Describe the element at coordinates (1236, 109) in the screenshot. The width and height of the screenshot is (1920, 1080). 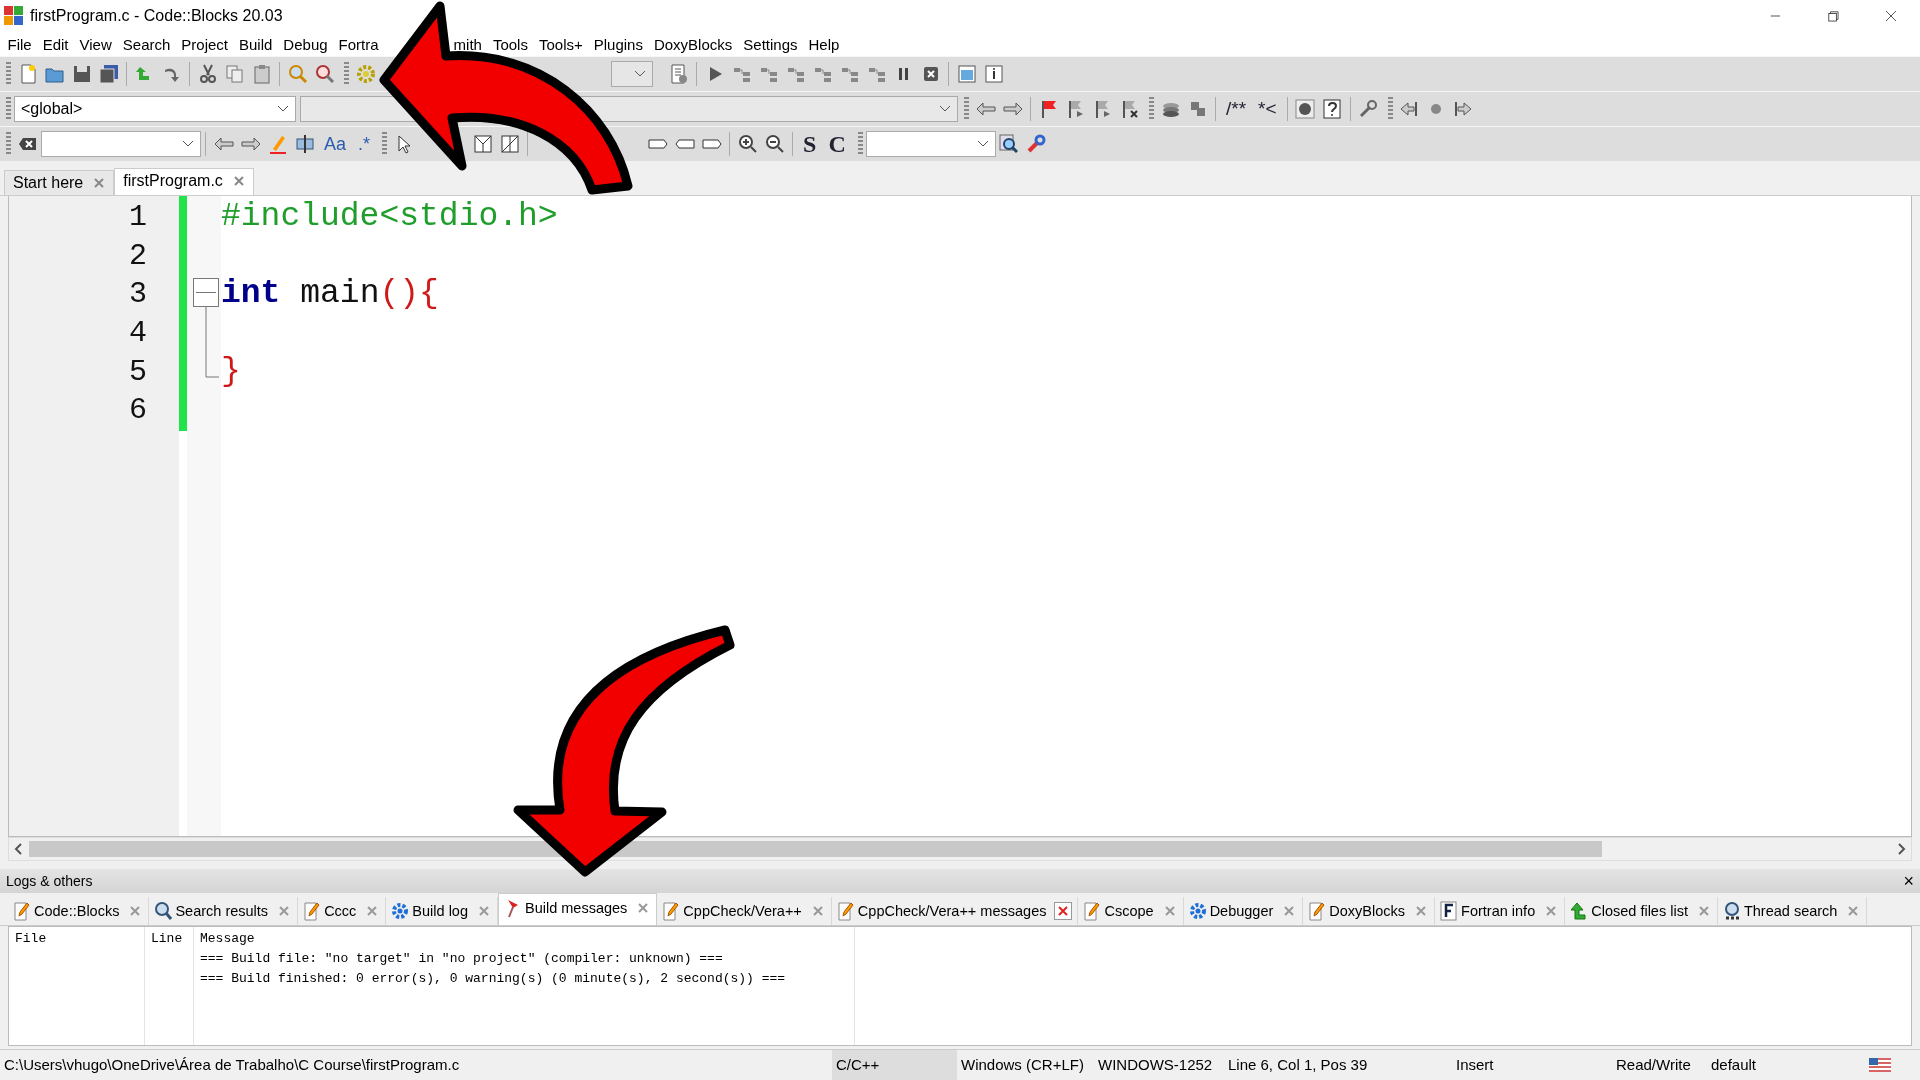
I see `comment-button: /**` at that location.